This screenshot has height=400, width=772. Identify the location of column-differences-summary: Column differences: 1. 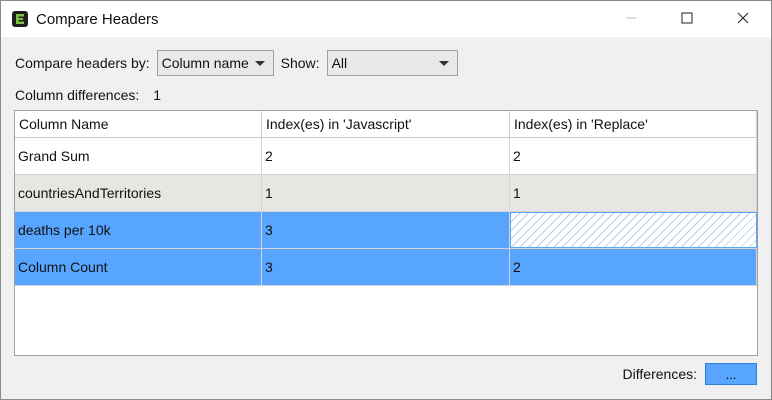
(88, 95).